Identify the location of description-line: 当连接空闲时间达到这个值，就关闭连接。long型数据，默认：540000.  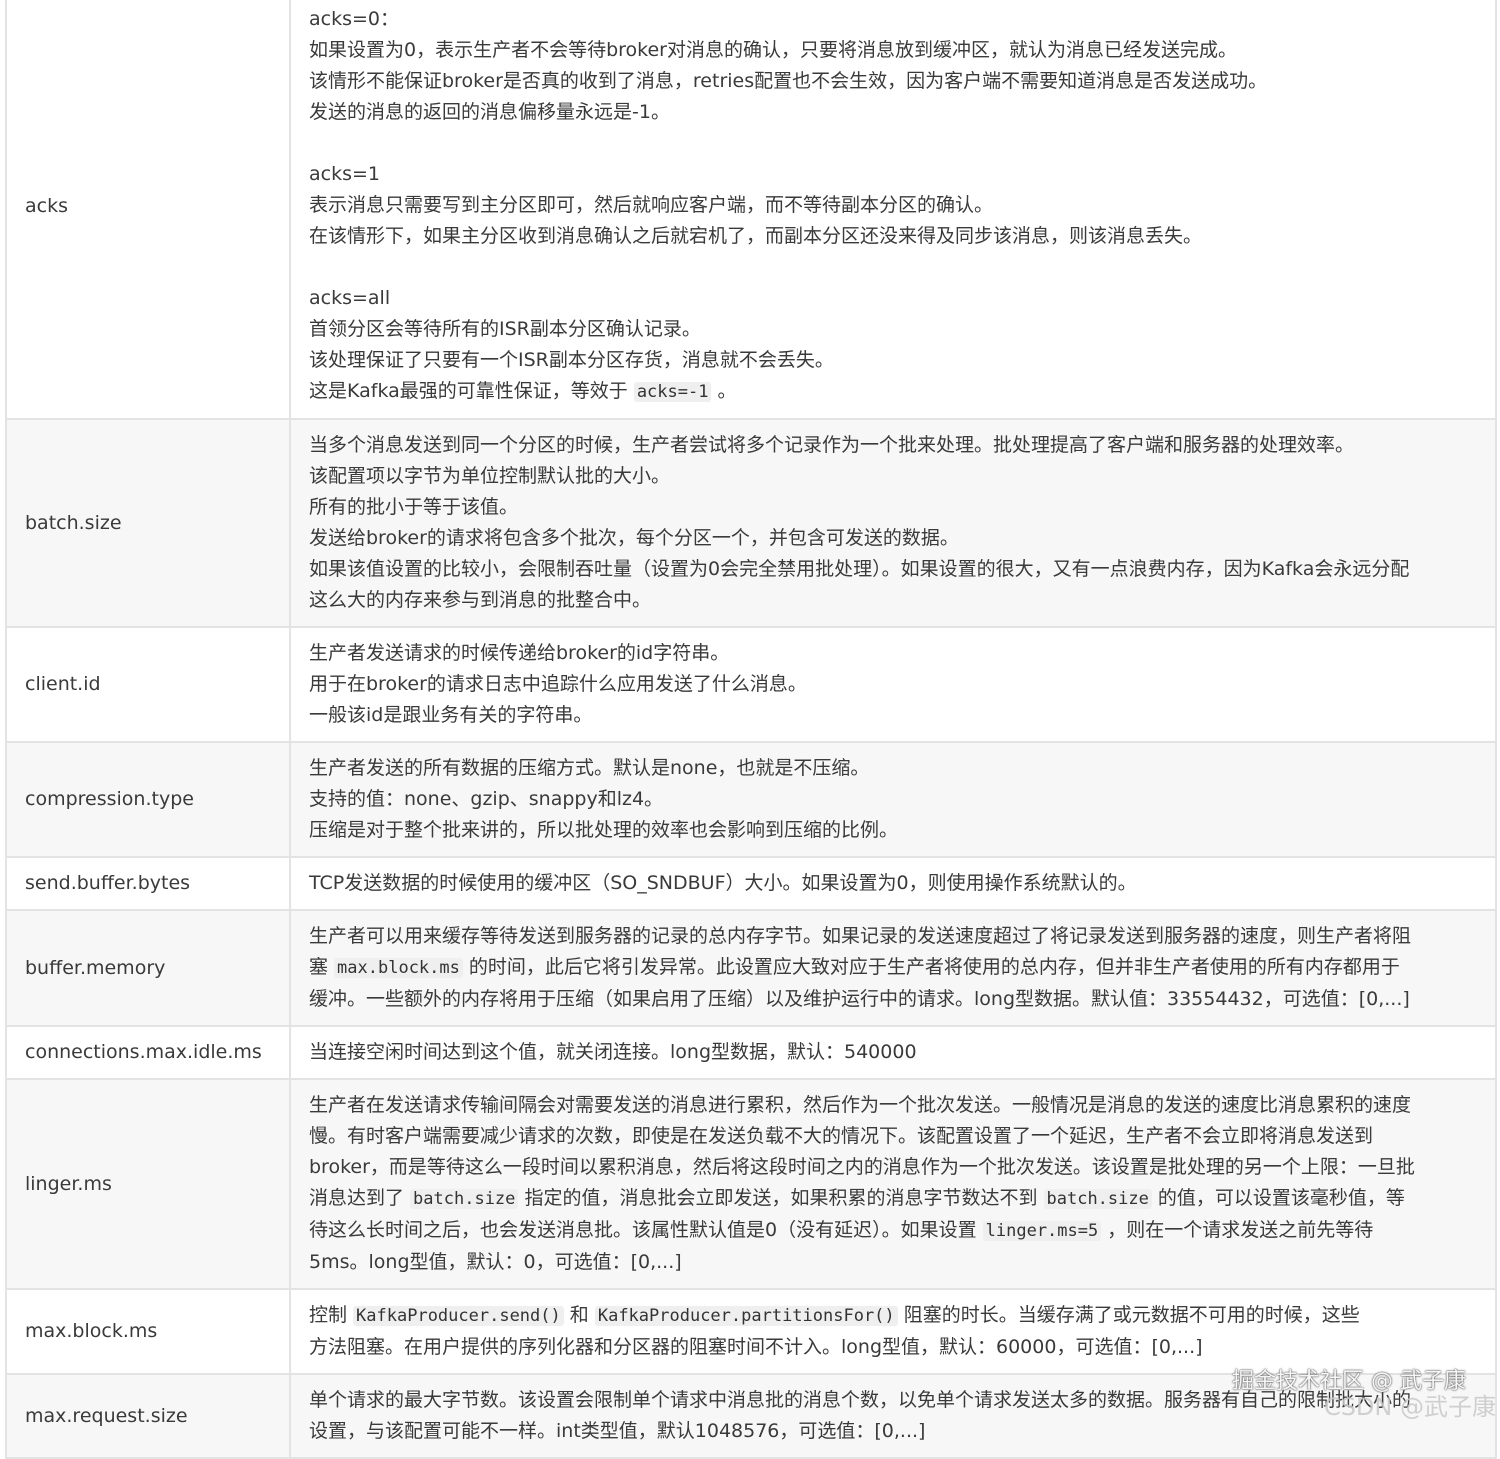
(613, 1052).